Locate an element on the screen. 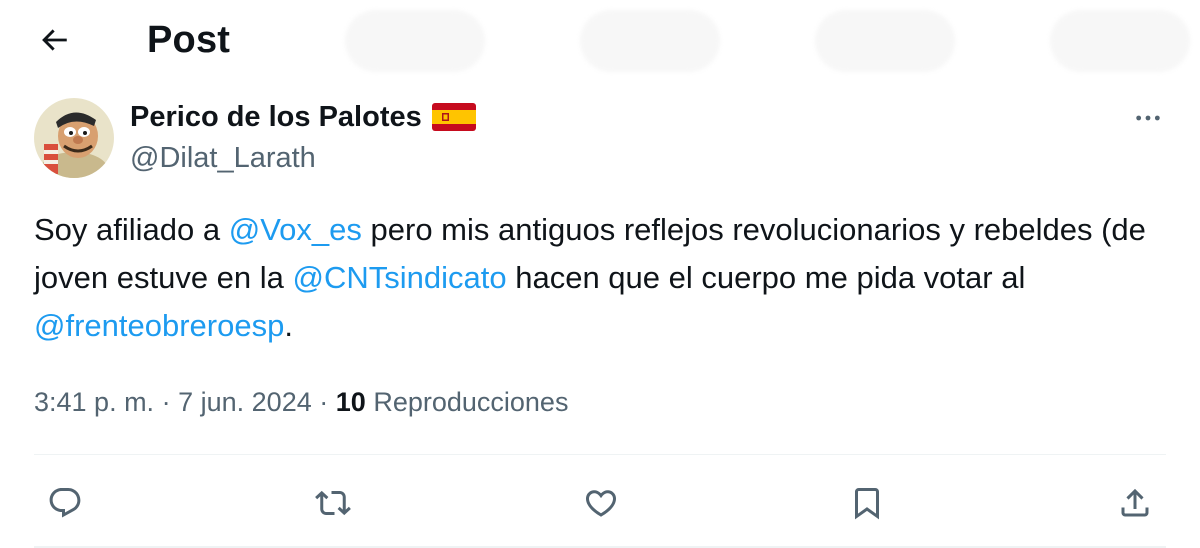 This screenshot has width=1200, height=548. divider is located at coordinates (600, 454).